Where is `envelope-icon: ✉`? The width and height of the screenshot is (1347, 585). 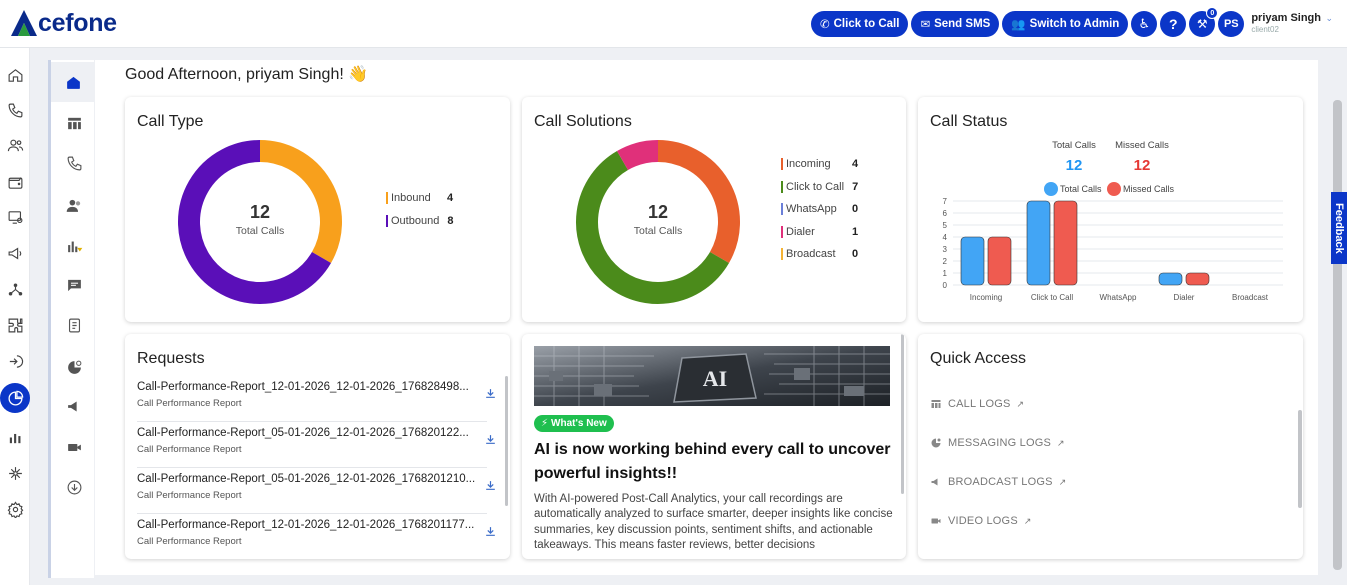
envelope-icon: ✉ is located at coordinates (925, 25).